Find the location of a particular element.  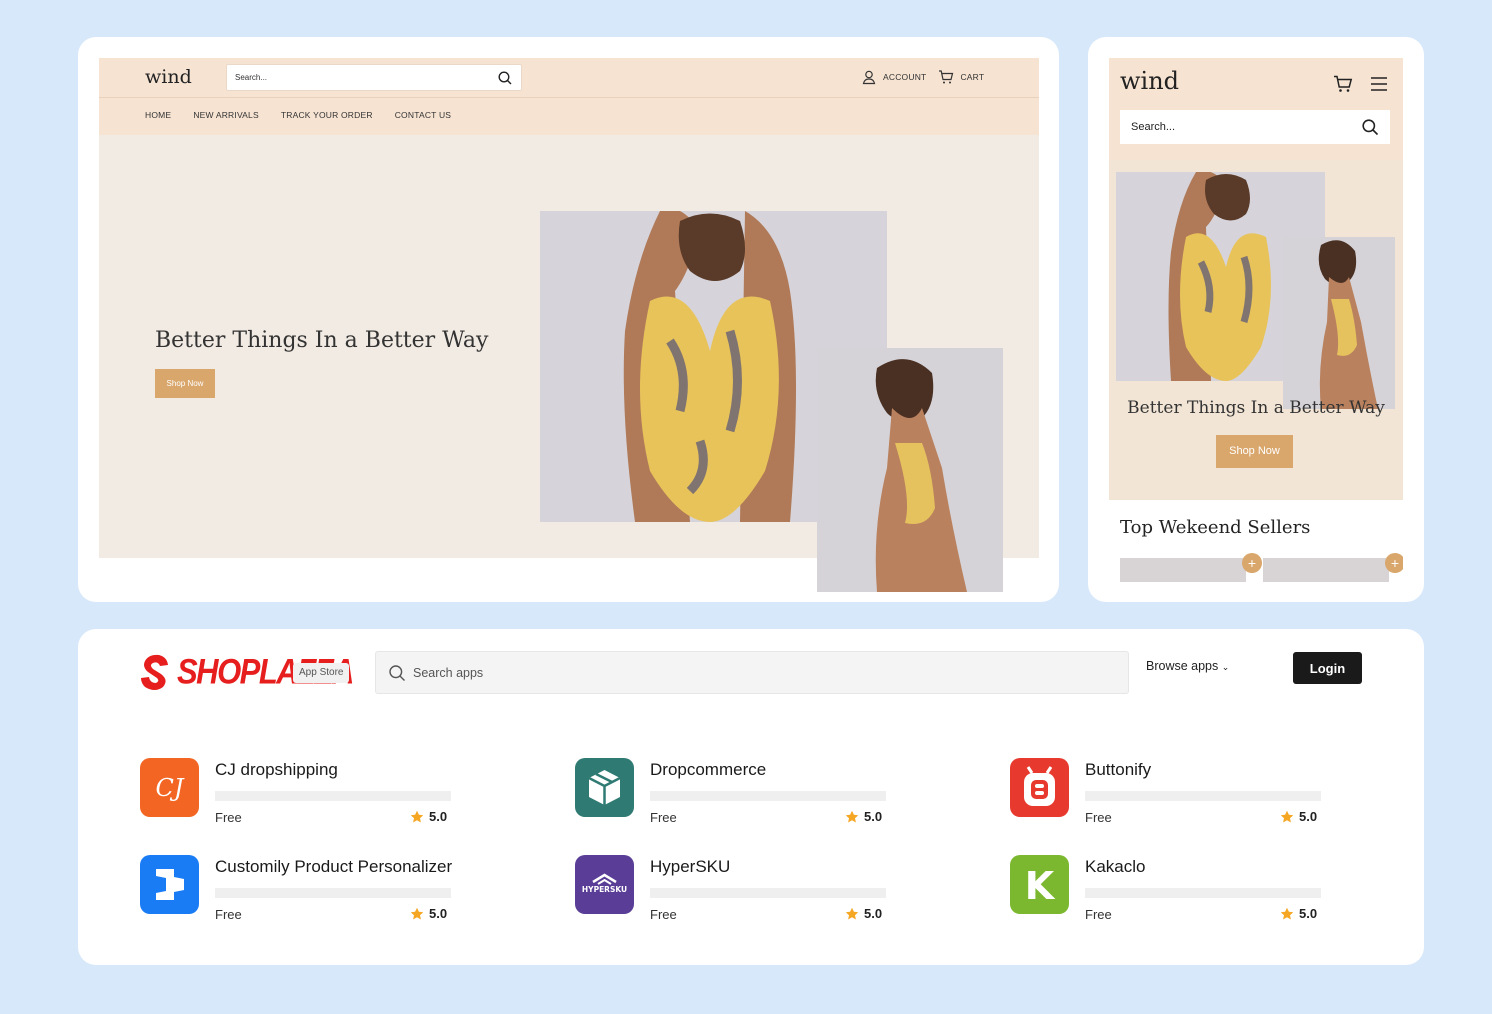

browse-apps-dropdown: Browse apps ⌄ is located at coordinates (1187, 666).